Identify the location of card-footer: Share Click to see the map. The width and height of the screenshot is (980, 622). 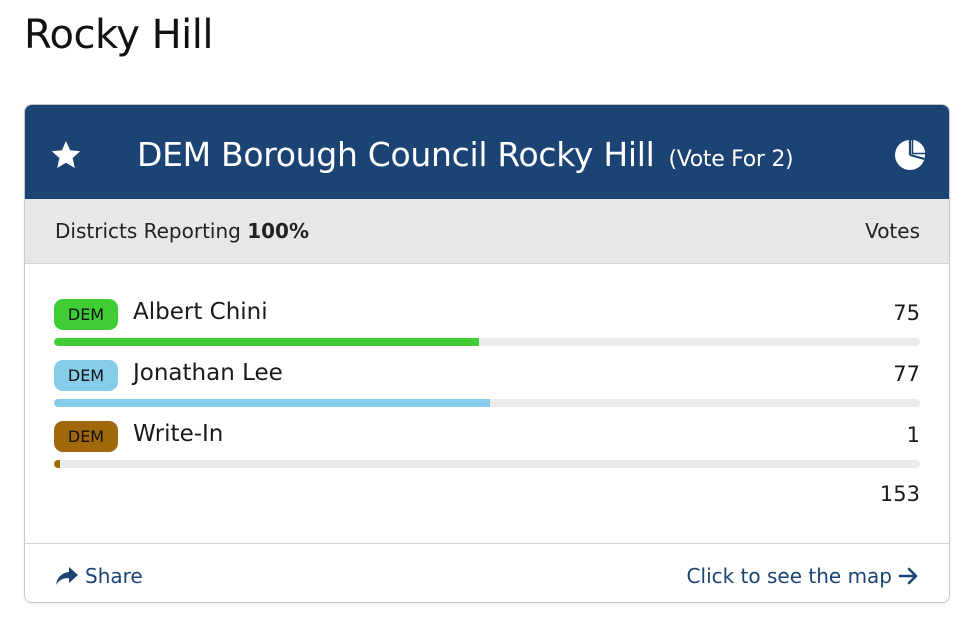
(487, 572).